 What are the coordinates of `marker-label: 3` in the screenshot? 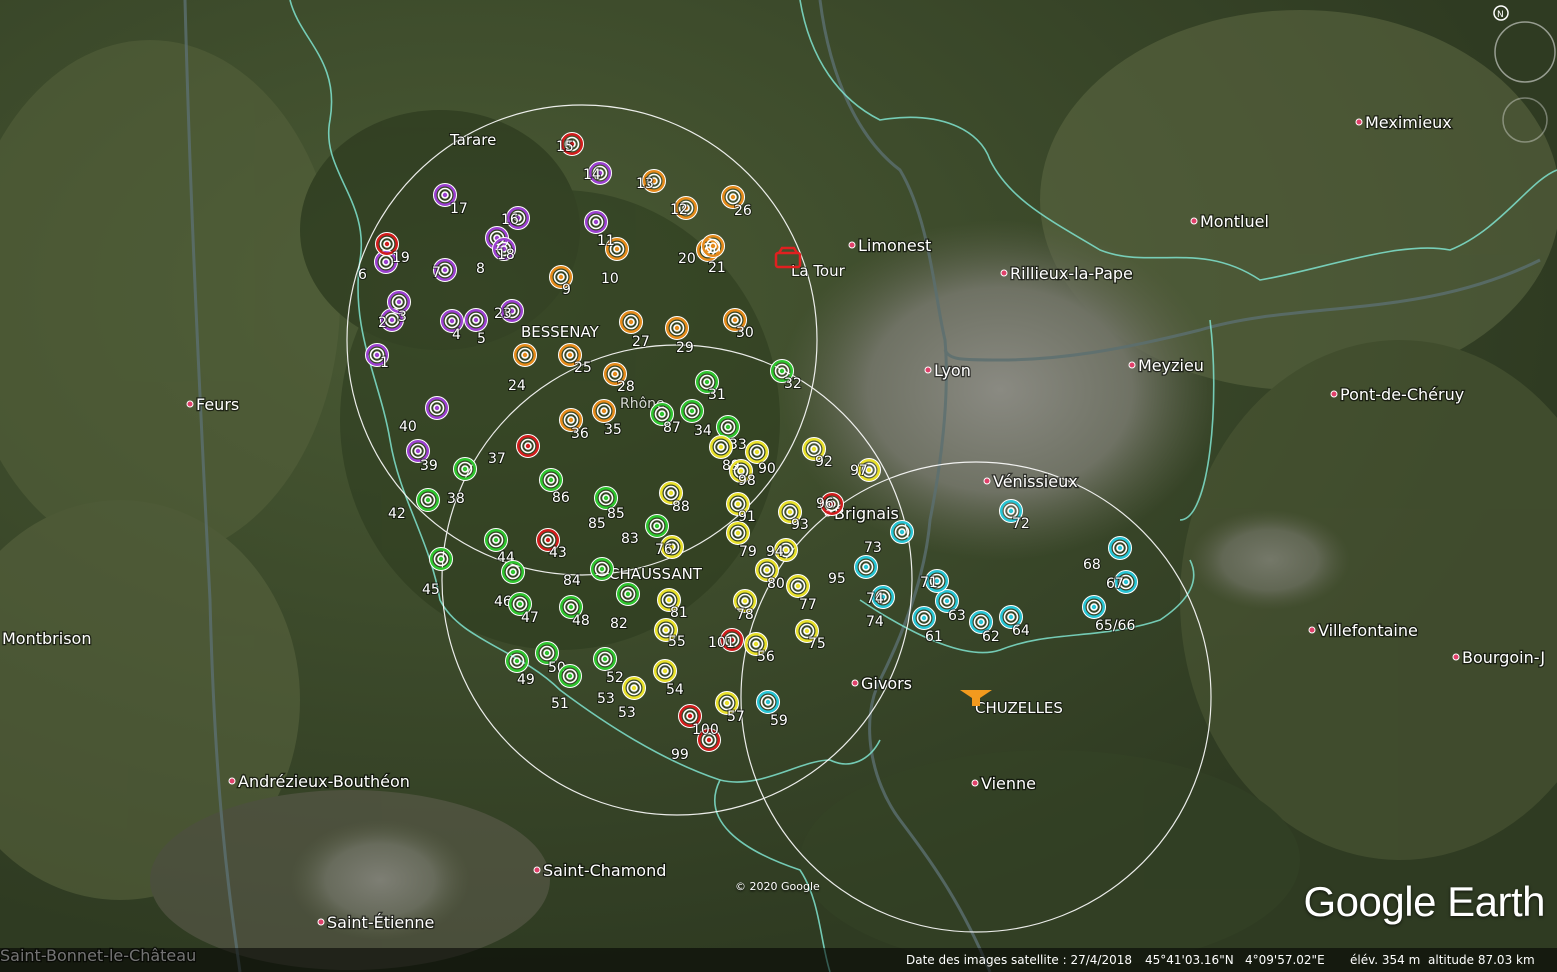 It's located at (402, 317).